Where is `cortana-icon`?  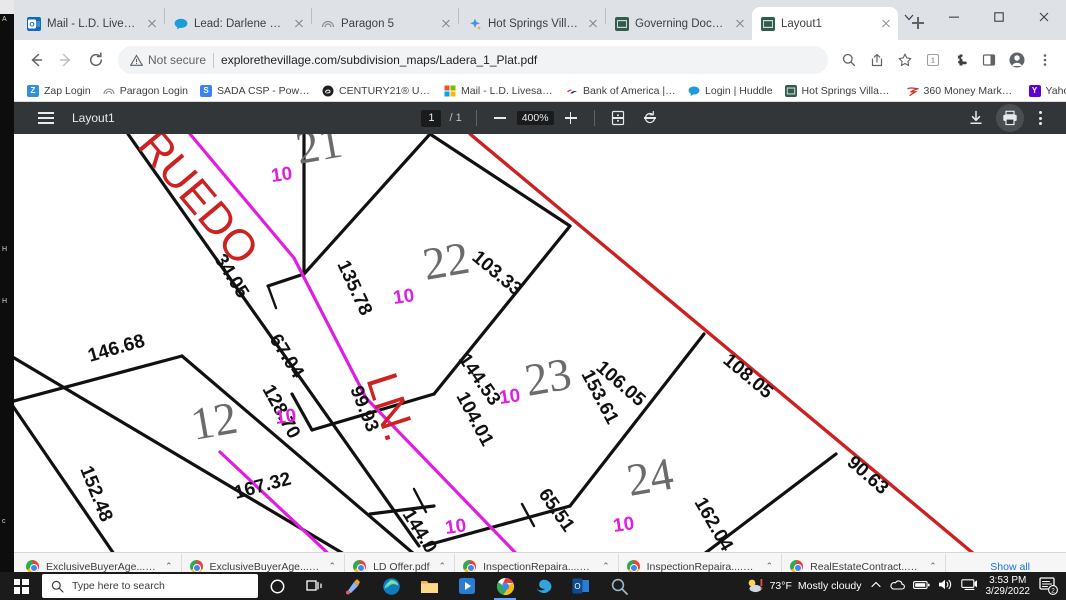 cortana-icon is located at coordinates (277, 586).